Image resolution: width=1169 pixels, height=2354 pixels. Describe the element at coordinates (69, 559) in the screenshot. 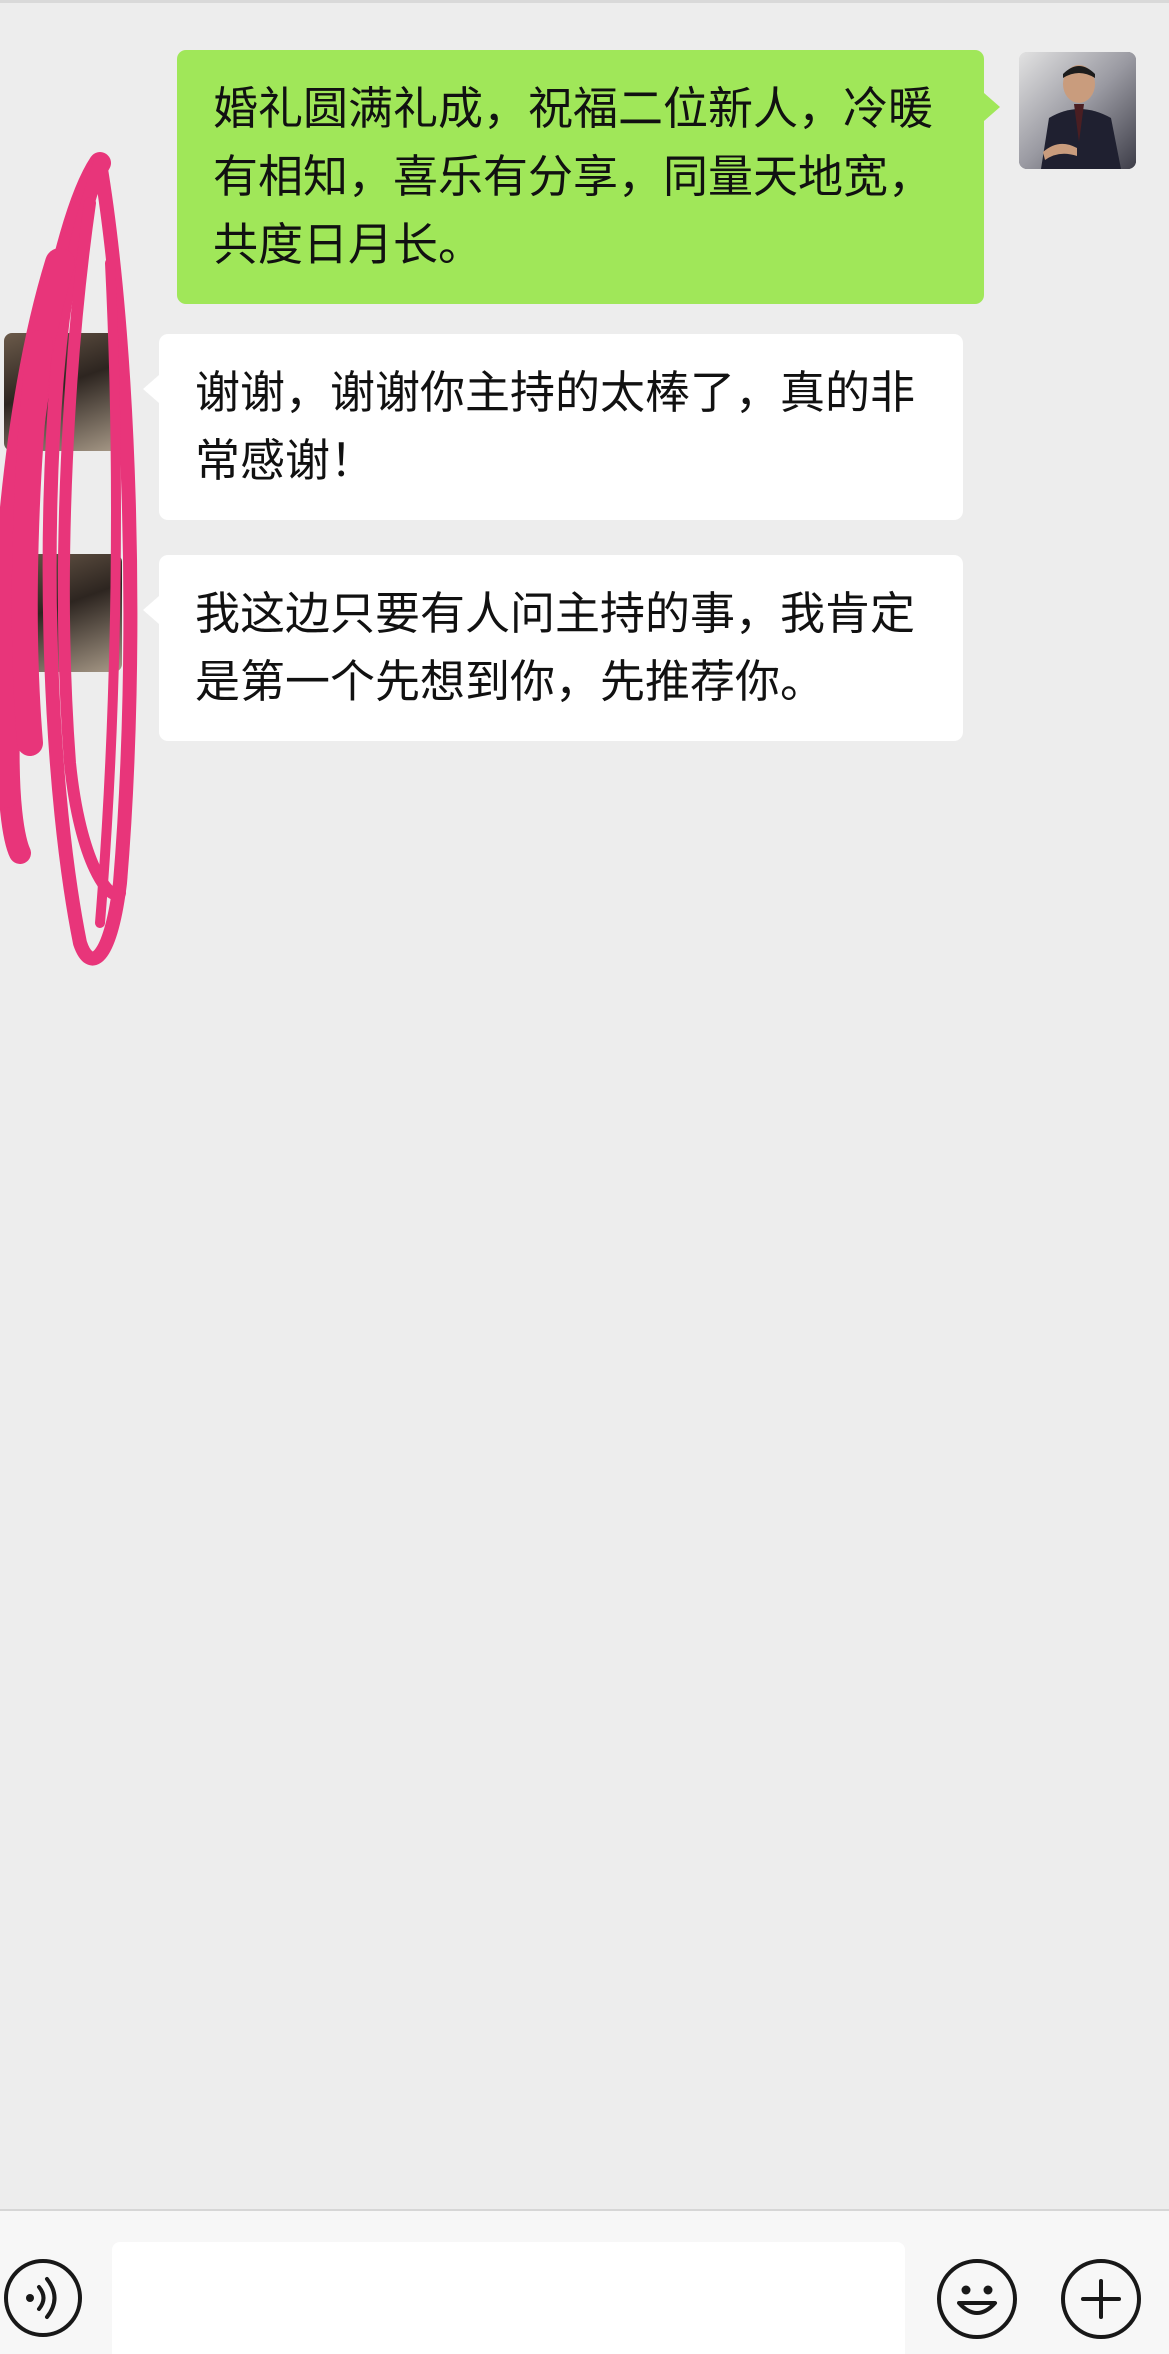

I see `redaction-scribble` at that location.